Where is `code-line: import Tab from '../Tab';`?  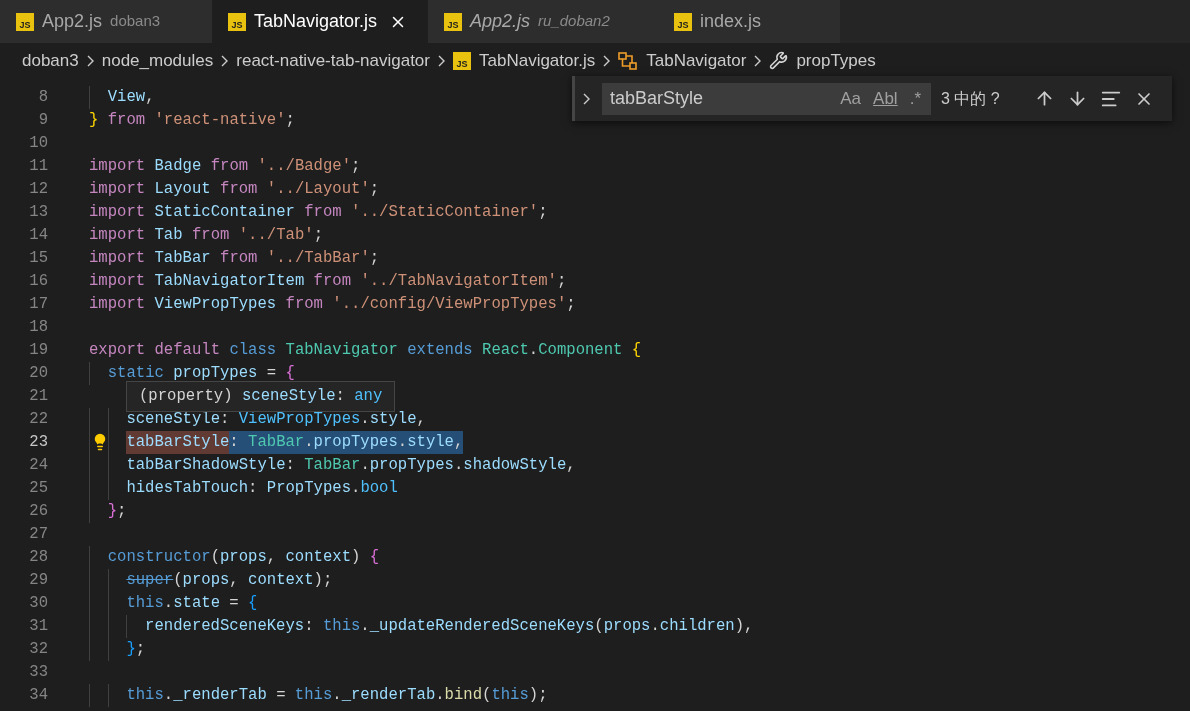 code-line: import Tab from '../Tab'; is located at coordinates (206, 235).